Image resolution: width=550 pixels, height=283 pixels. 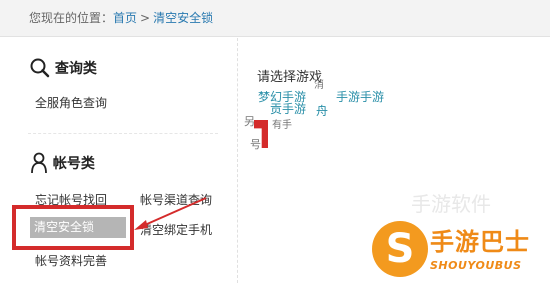 What do you see at coordinates (290, 77) in the screenshot?
I see `select-game-prompt: 请选择游戏` at bounding box center [290, 77].